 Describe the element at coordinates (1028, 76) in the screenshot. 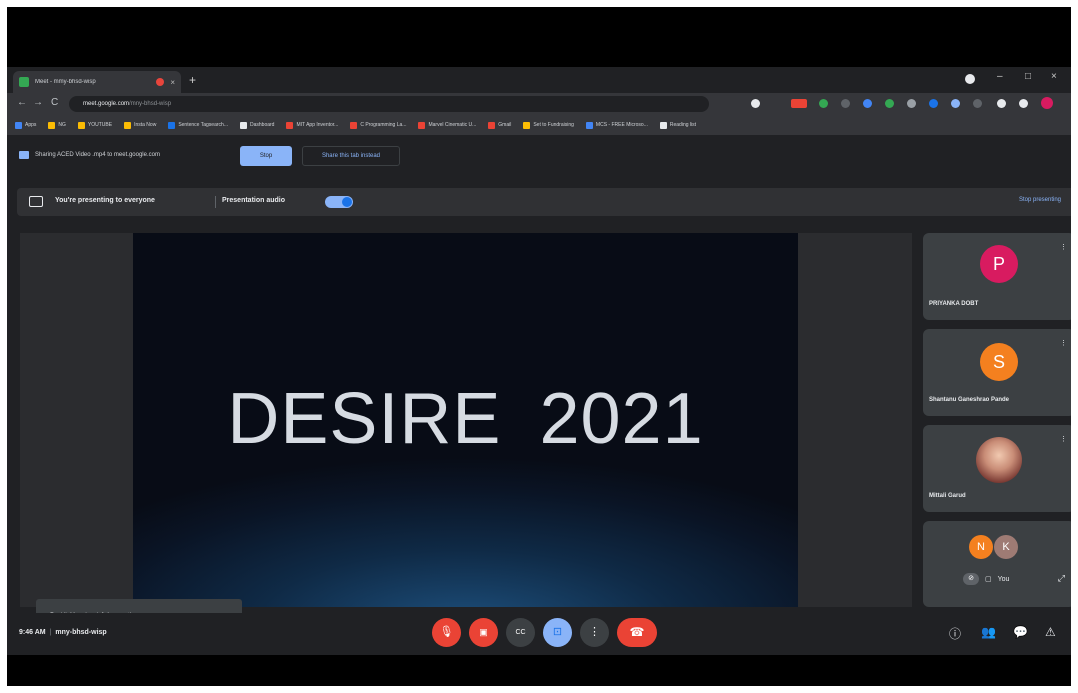

I see `maximize-button: □` at that location.